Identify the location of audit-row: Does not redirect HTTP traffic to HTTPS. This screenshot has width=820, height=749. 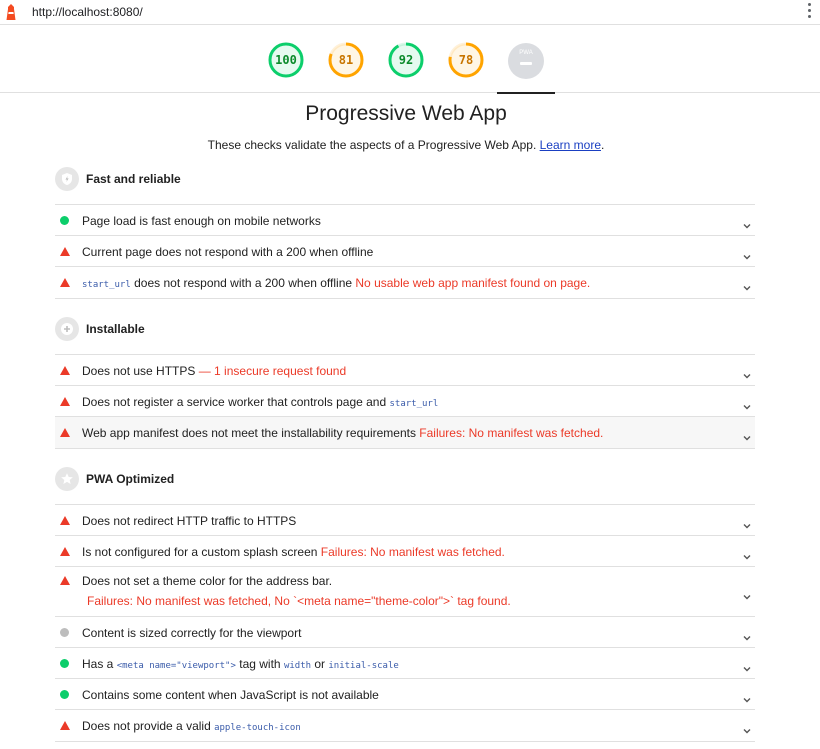
(405, 520).